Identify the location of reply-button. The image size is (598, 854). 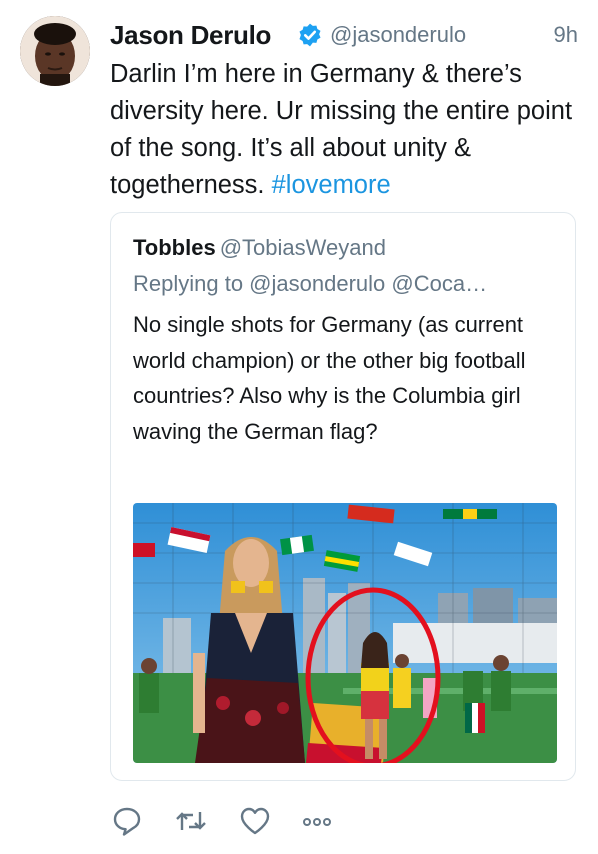
(127, 821).